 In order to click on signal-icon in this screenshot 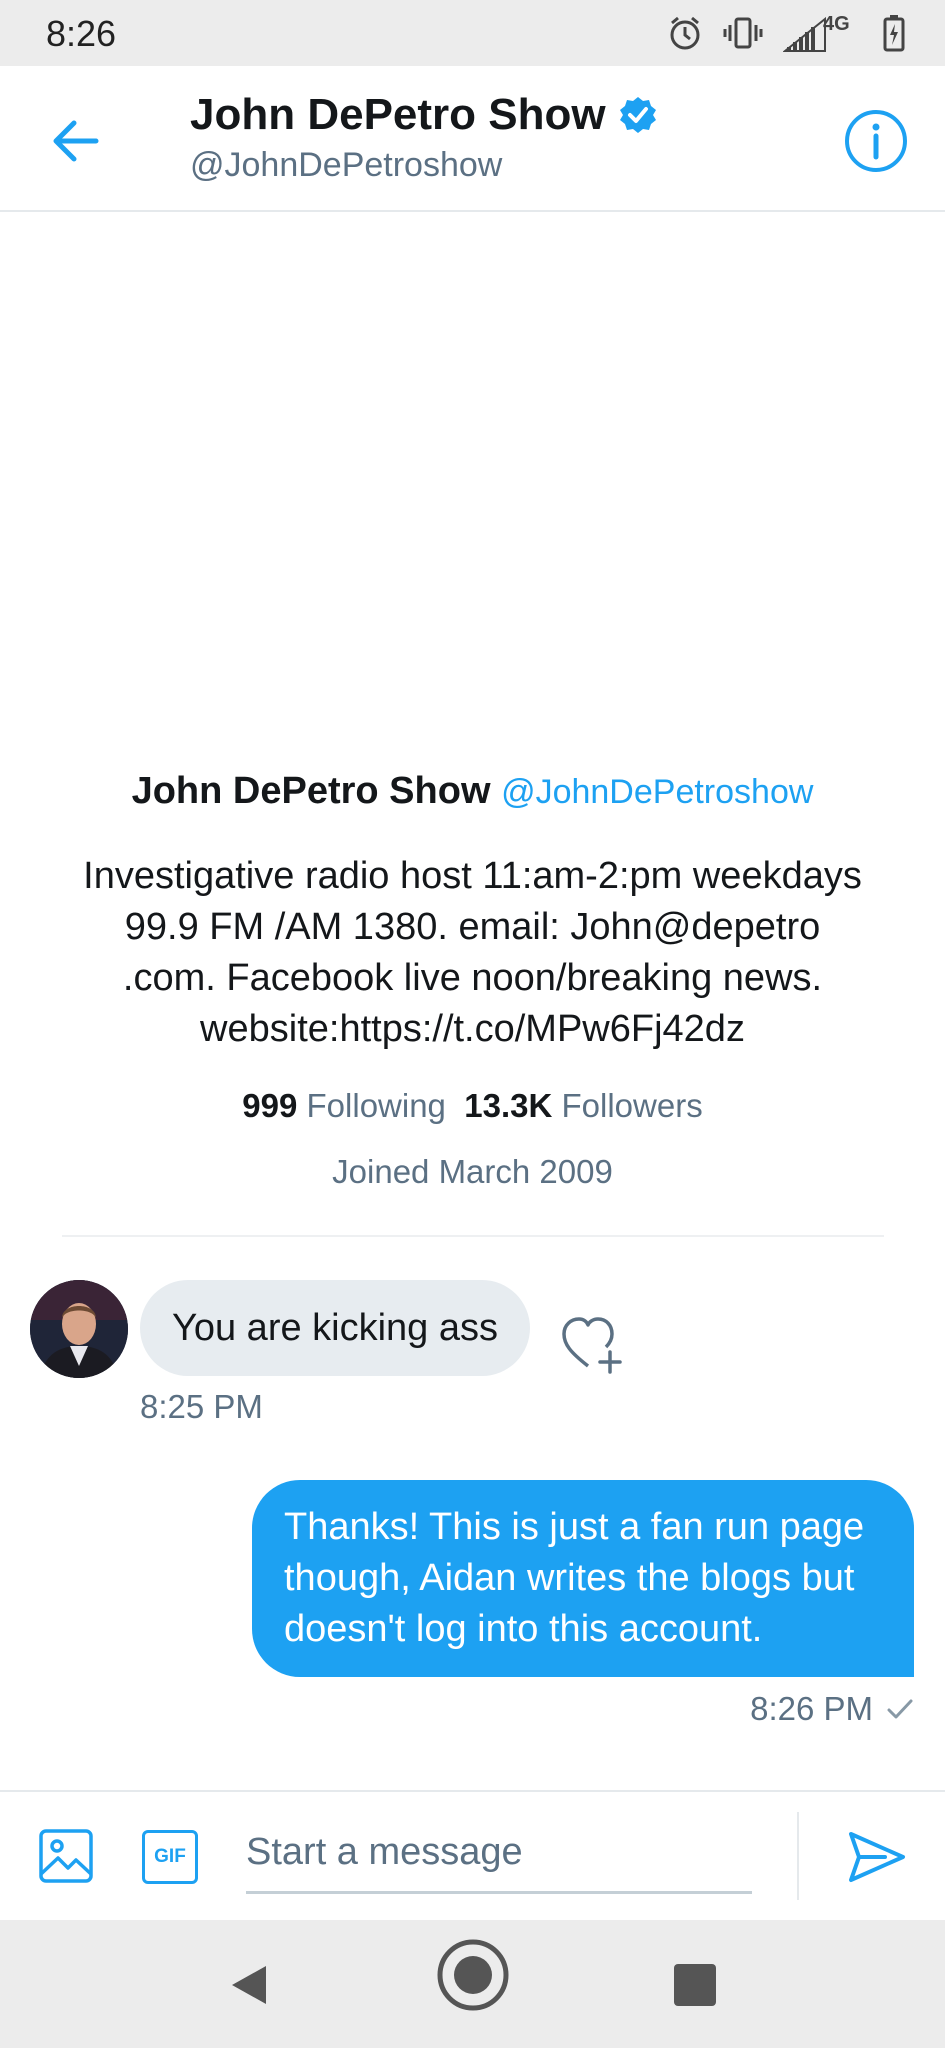, I will do `click(804, 34)`.